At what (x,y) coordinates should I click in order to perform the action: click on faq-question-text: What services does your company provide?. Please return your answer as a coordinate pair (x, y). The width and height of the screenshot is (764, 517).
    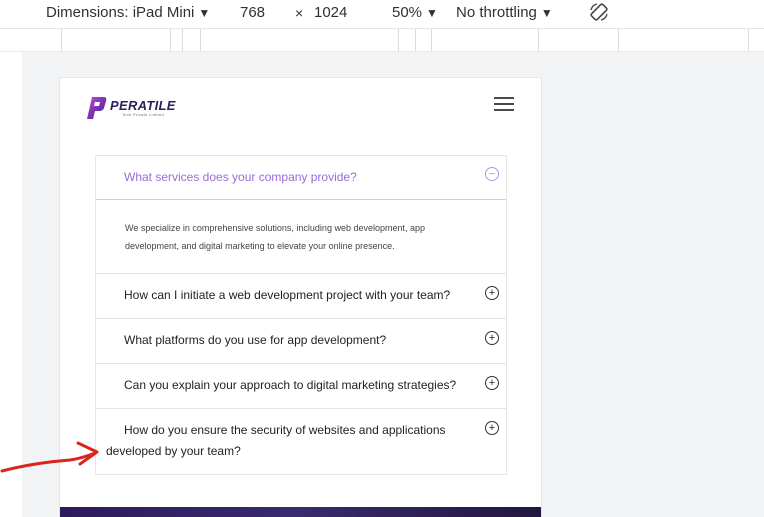
    Looking at the image, I should click on (240, 177).